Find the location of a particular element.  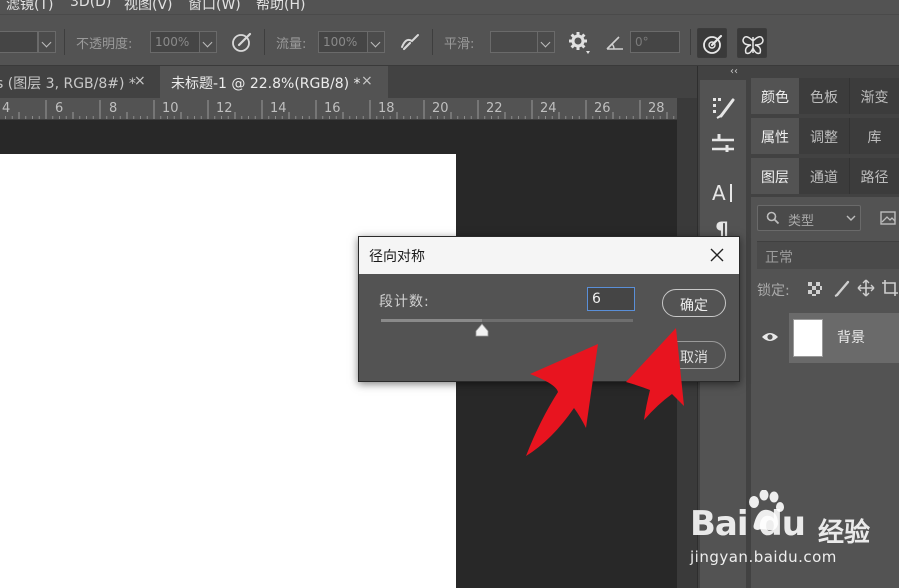

airbrush-icon is located at coordinates (411, 42).